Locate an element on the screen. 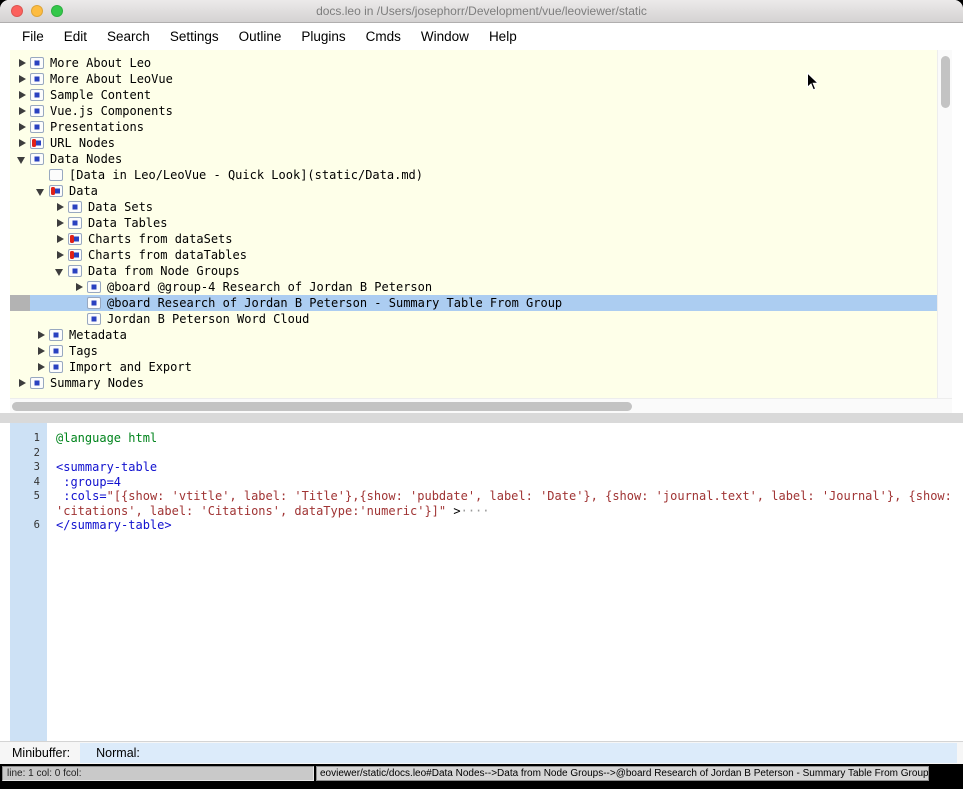  menu-cmds: Cmds is located at coordinates (383, 36).